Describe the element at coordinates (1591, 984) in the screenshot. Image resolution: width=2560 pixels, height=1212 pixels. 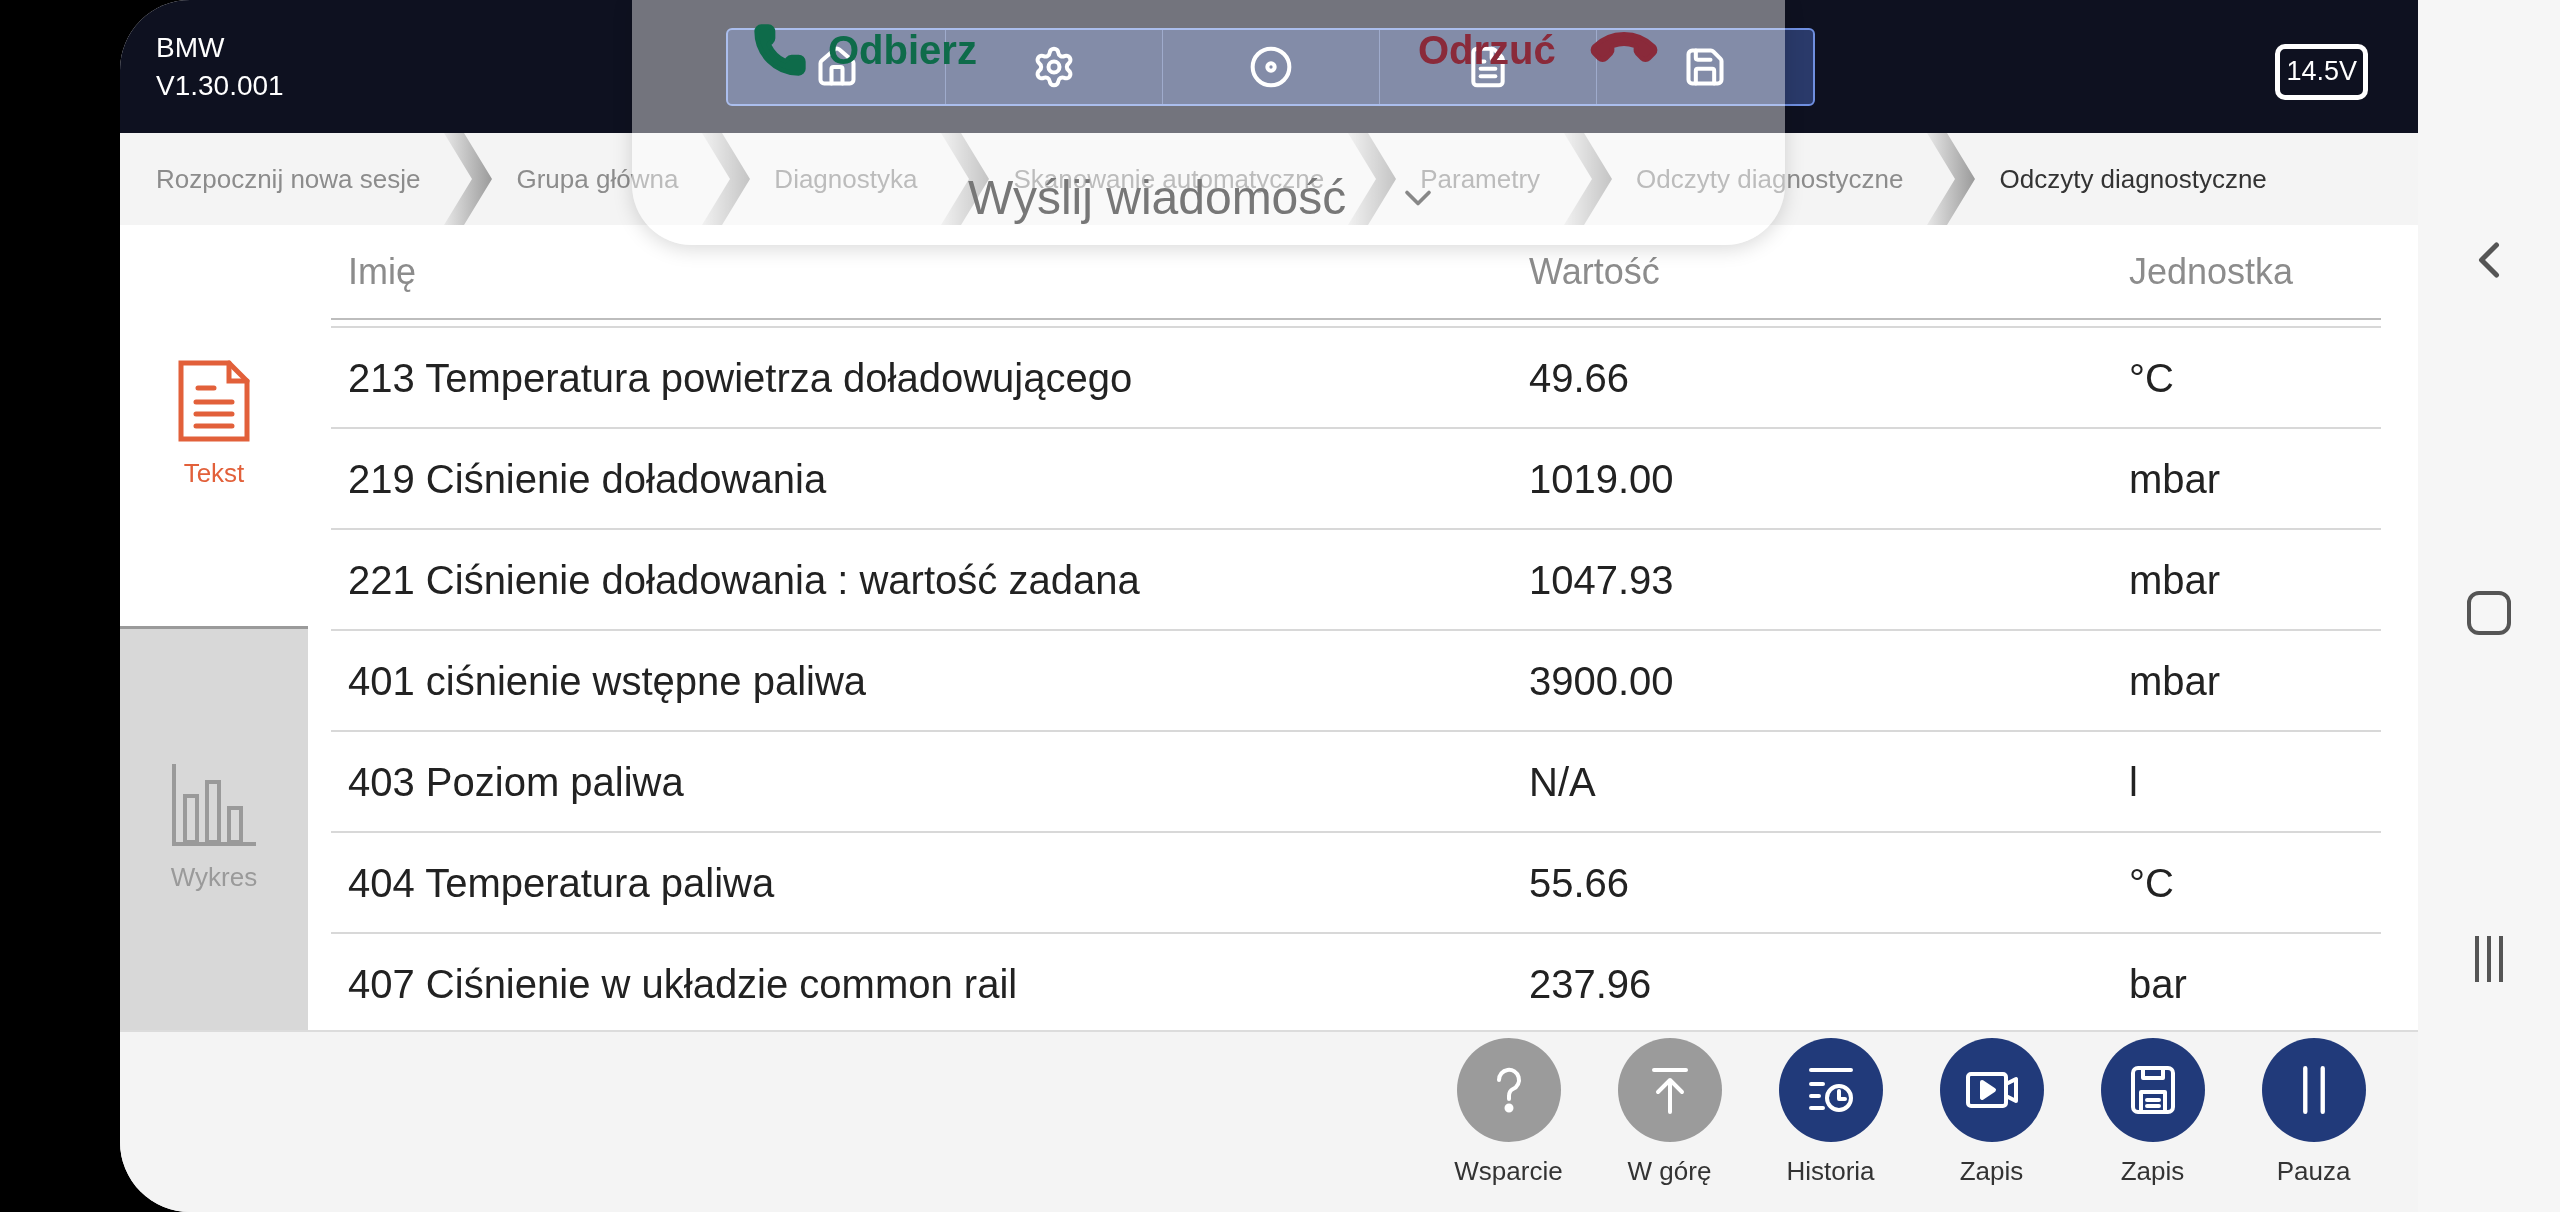
I see `table-cell-text: 237.96` at that location.